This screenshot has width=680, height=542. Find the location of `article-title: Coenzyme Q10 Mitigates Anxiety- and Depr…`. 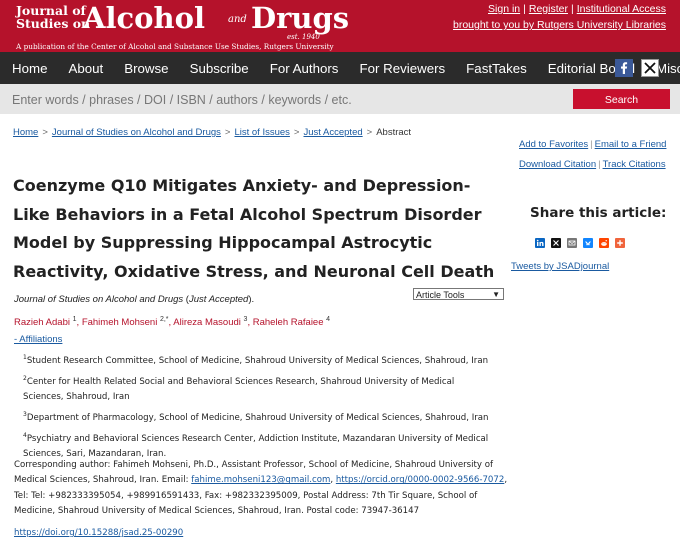

article-title: Coenzyme Q10 Mitigates Anxiety- and Depr… is located at coordinates (254, 228).